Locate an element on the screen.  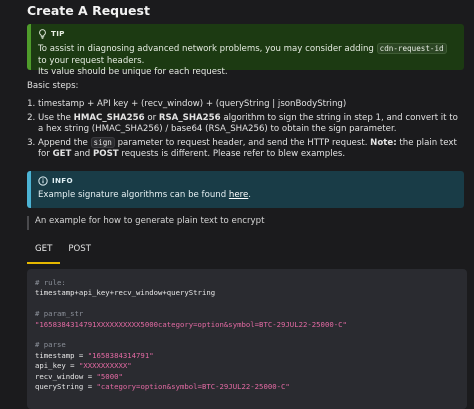
tab-get: GET is located at coordinates (44, 252).